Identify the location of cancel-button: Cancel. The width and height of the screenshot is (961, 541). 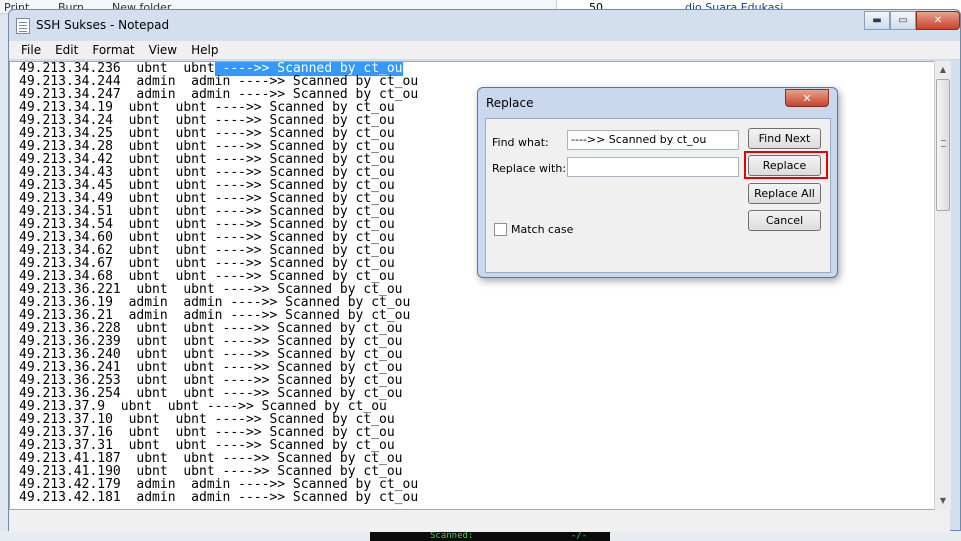
(784, 220).